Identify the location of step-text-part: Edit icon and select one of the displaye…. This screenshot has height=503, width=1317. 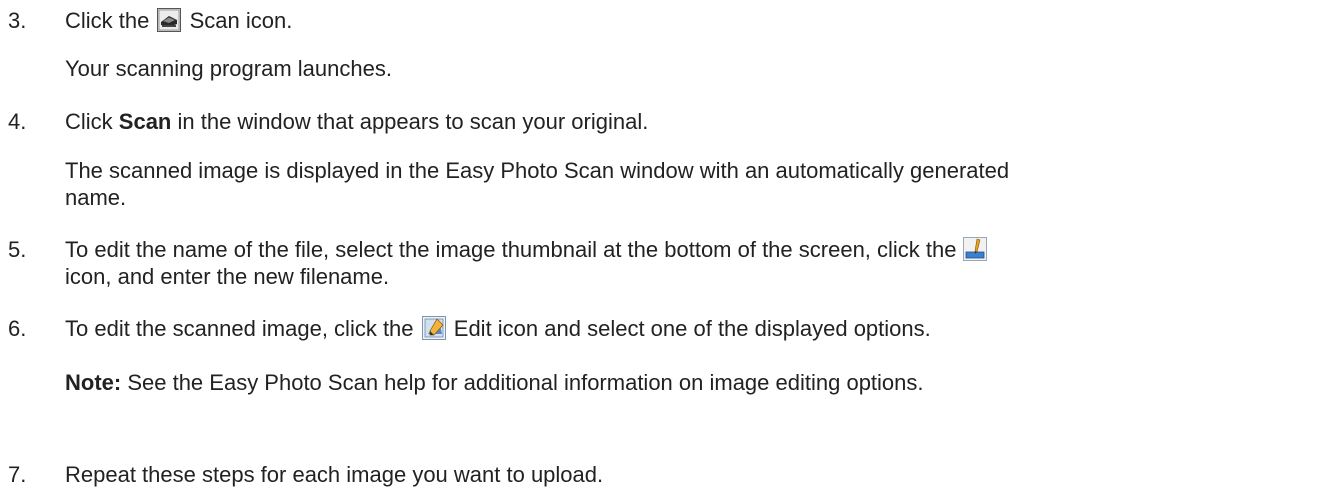
(689, 328).